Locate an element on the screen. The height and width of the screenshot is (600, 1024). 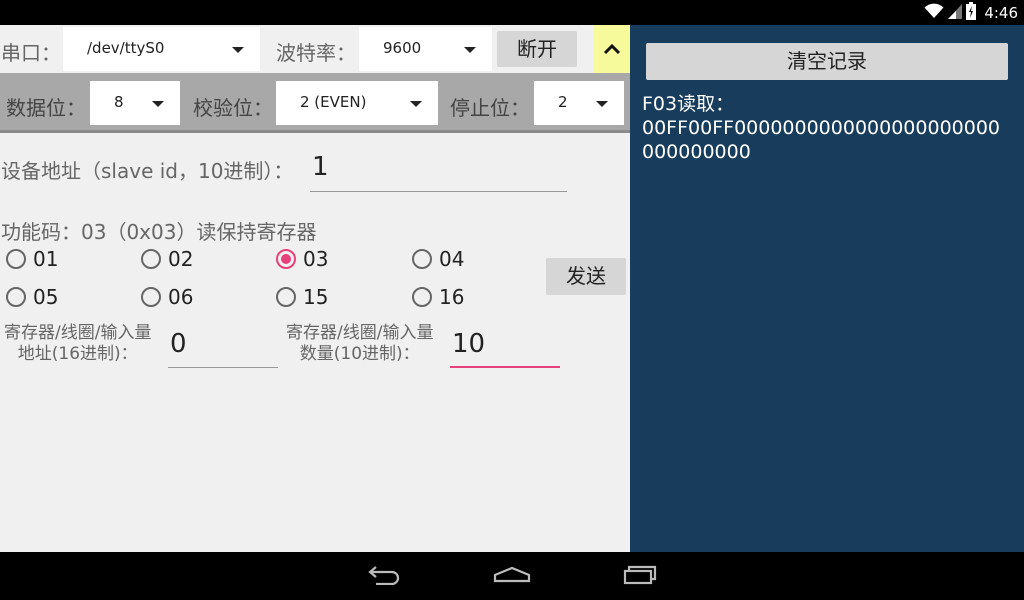
data-bits-value: 8 is located at coordinates (119, 102).